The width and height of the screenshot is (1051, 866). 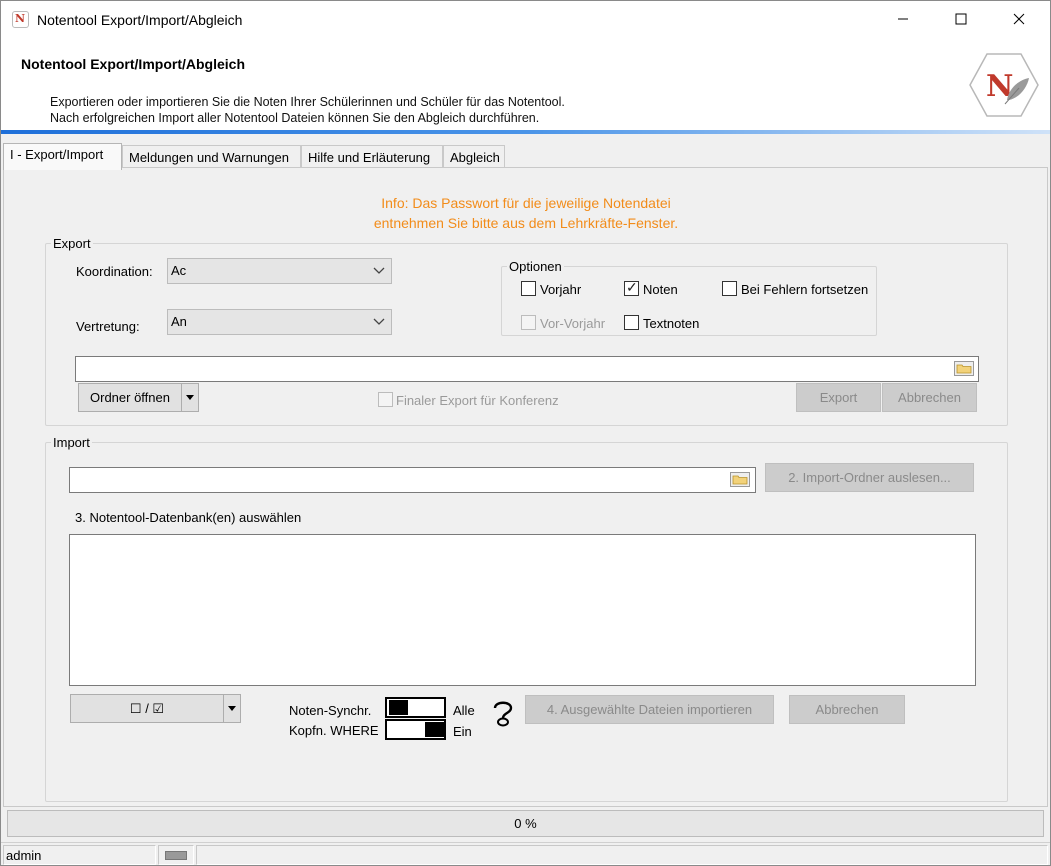 What do you see at coordinates (108, 326) in the screenshot?
I see `vertretung-label: Vertretung:` at bounding box center [108, 326].